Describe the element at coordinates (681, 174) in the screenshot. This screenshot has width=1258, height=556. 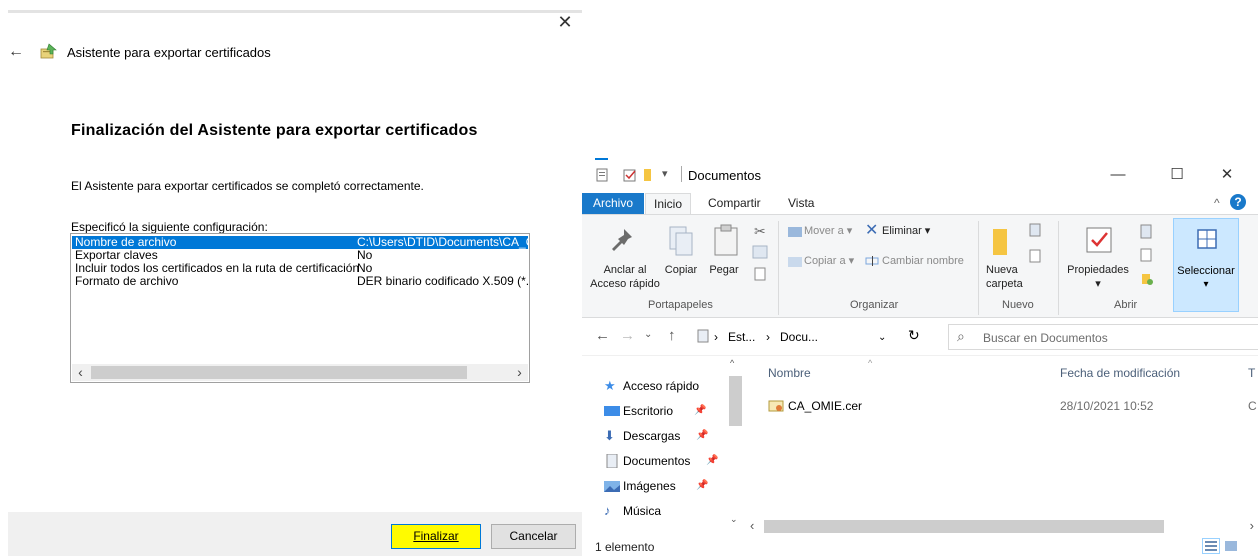
I see `title-divider` at that location.